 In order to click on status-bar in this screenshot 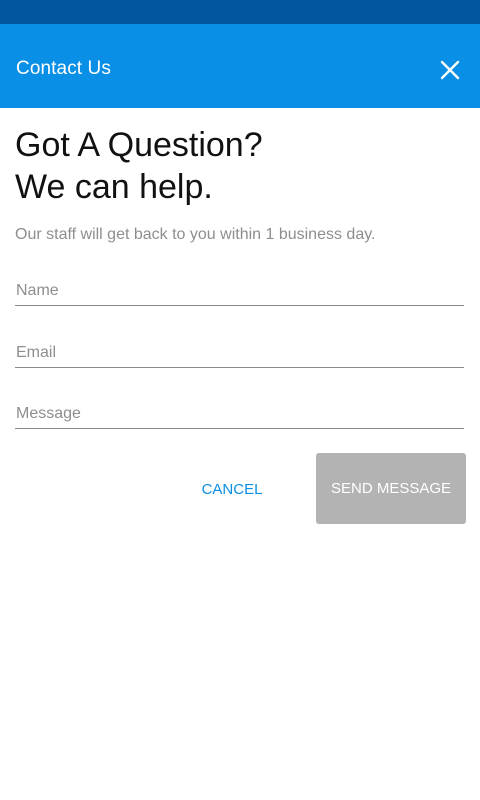, I will do `click(240, 12)`.